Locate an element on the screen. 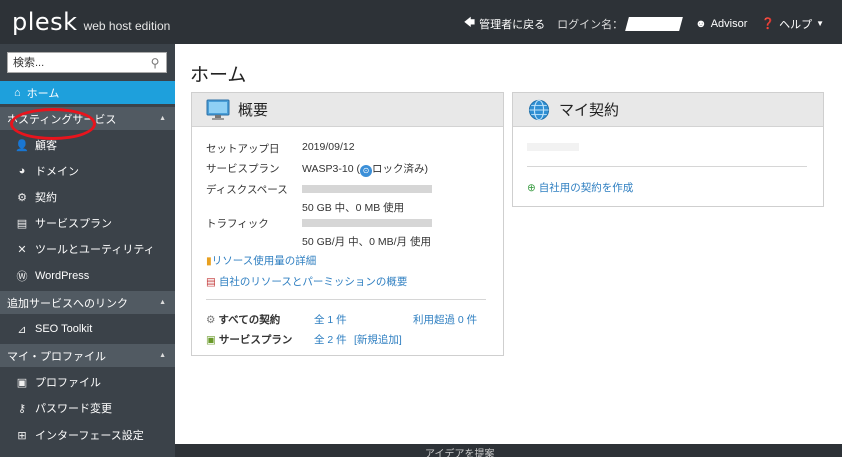  monitor-icon is located at coordinates (218, 109).